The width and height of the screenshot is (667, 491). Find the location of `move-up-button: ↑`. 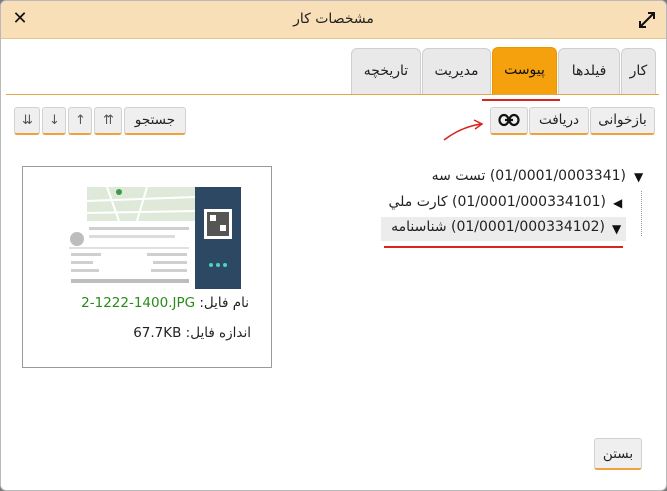

move-up-button: ↑ is located at coordinates (80, 121).